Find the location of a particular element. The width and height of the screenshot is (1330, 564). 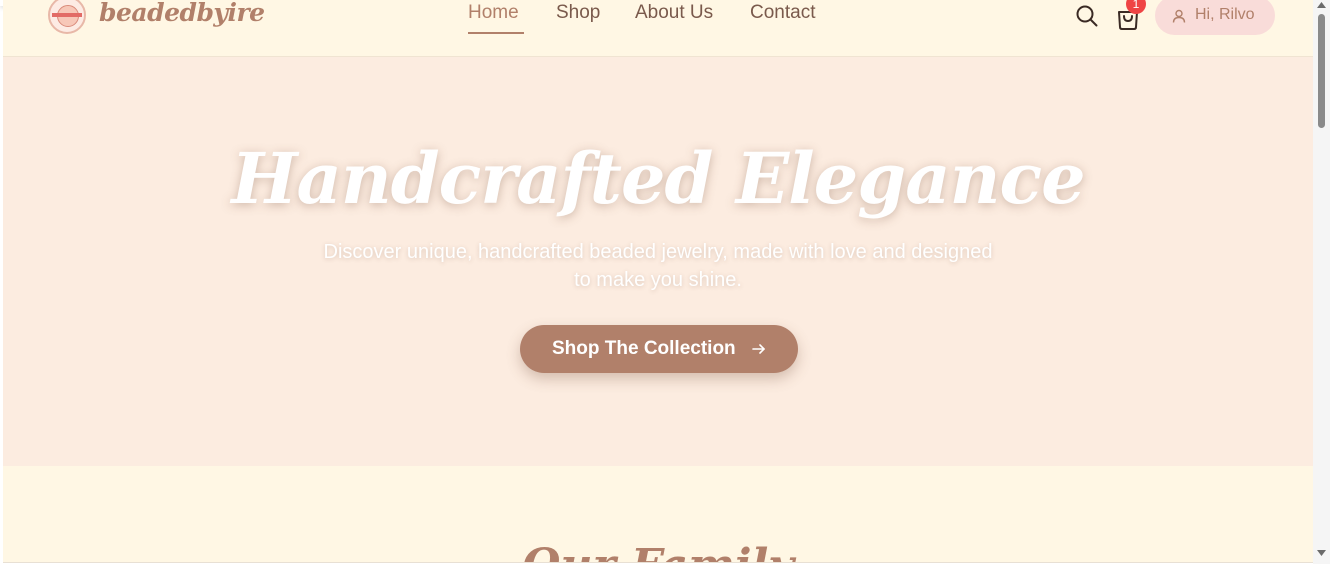

user-greeting: Hi, Rilvo is located at coordinates (1225, 14).